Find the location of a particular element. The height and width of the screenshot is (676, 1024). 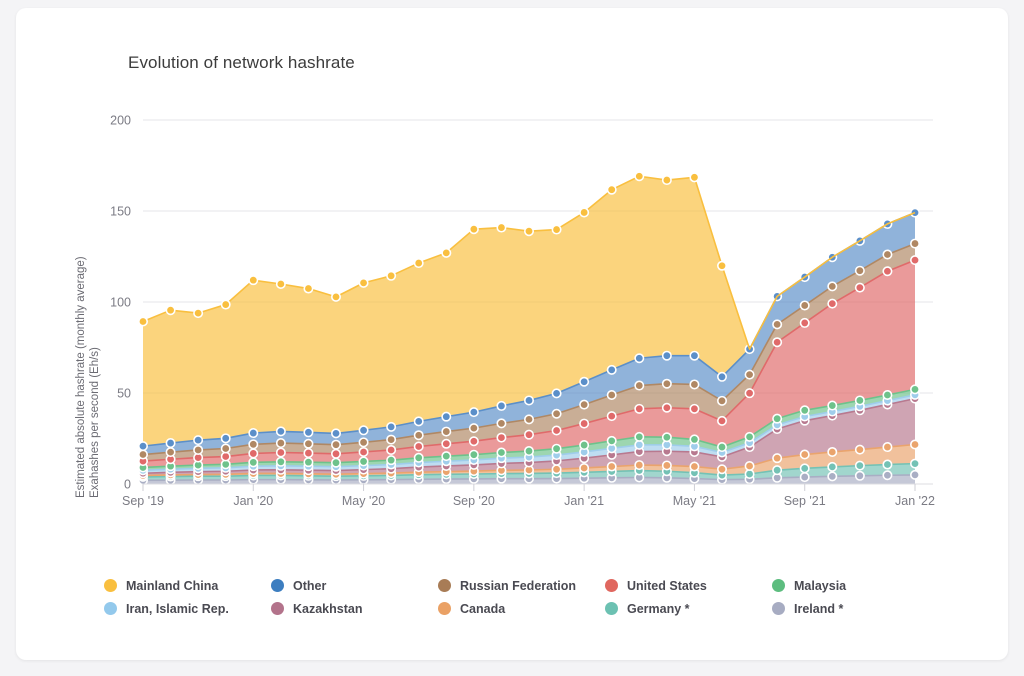

legend-item-ireland: Ireland * is located at coordinates (855, 609).